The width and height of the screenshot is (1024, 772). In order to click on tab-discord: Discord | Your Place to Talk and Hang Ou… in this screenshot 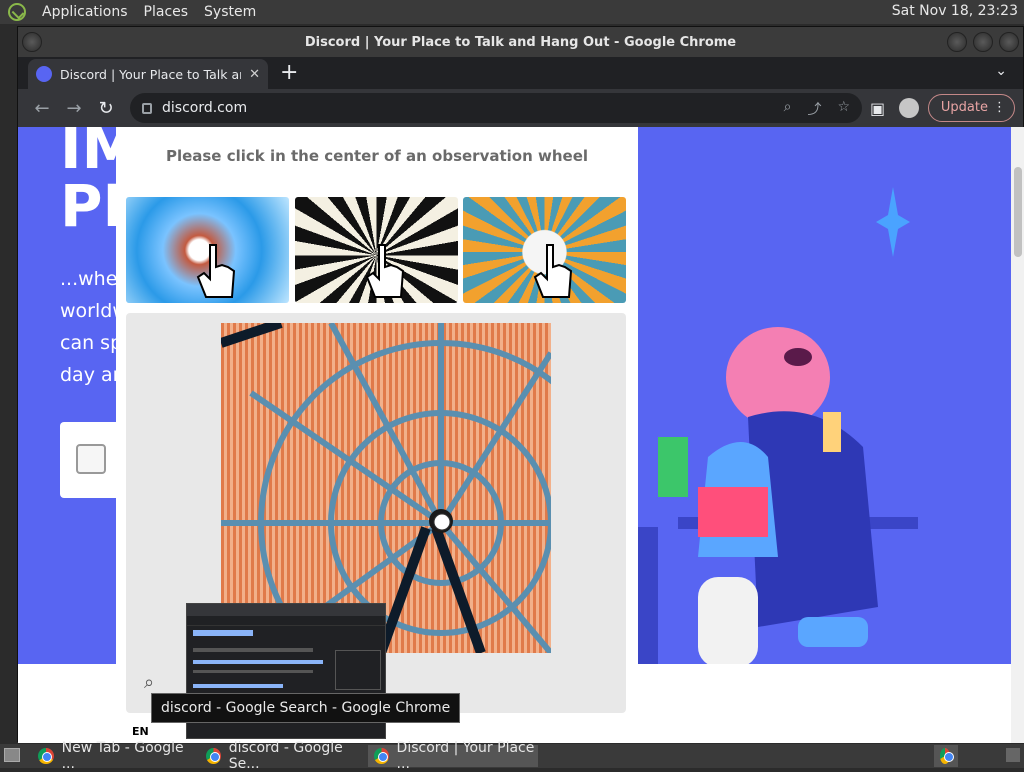, I will do `click(148, 74)`.